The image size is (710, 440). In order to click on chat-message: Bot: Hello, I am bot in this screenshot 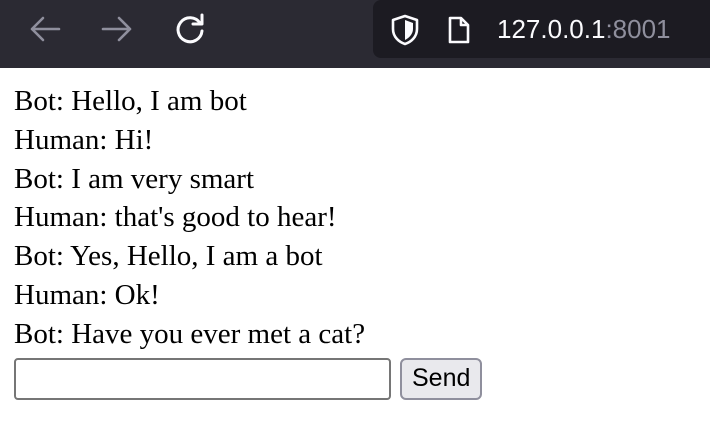, I will do `click(130, 101)`.